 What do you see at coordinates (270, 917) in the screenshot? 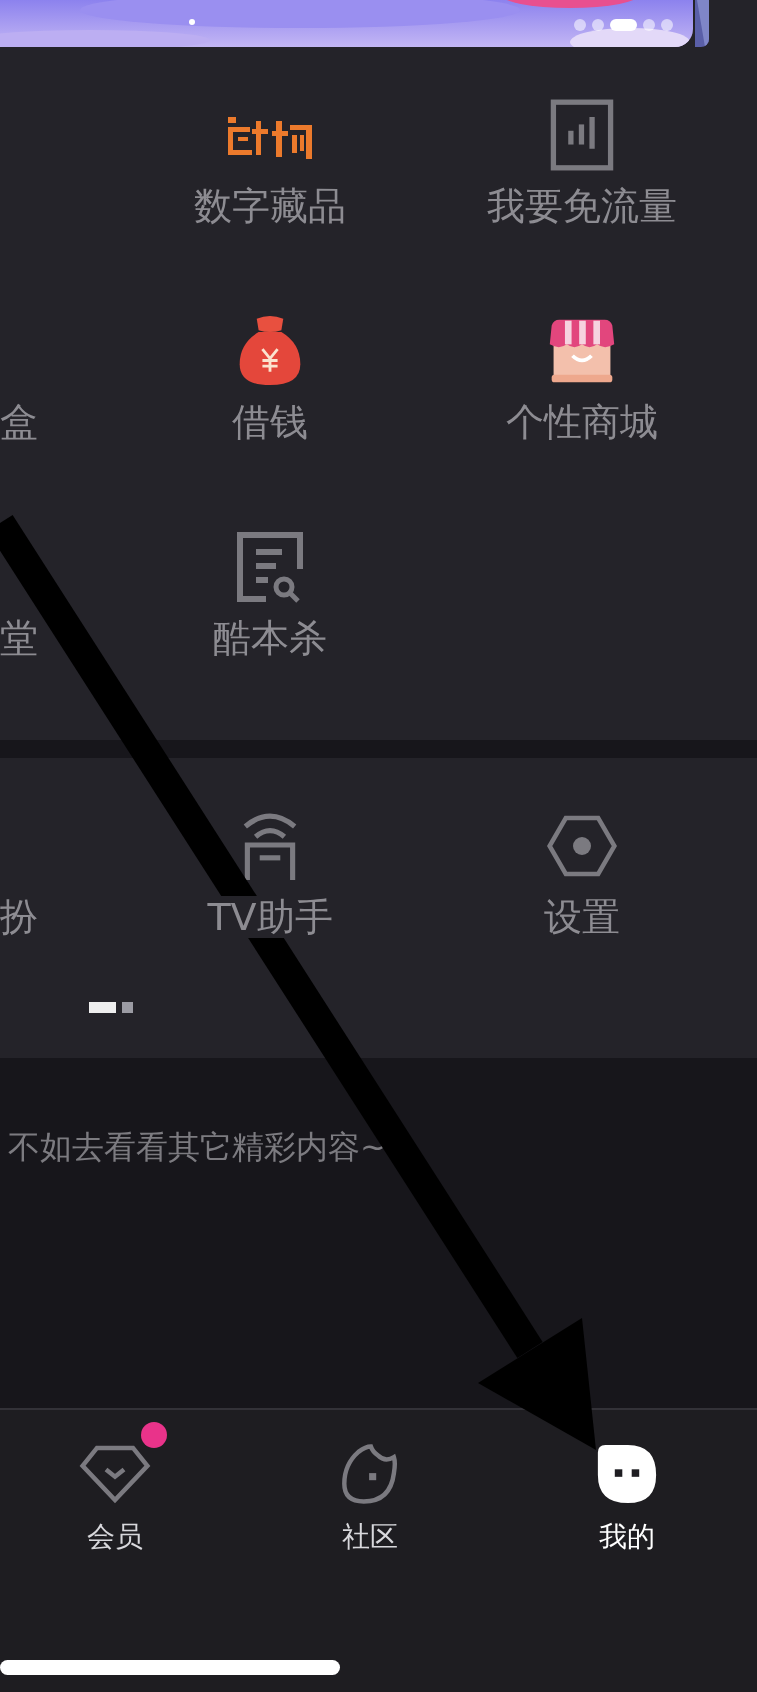
I see `tool-label: TV助手` at bounding box center [270, 917].